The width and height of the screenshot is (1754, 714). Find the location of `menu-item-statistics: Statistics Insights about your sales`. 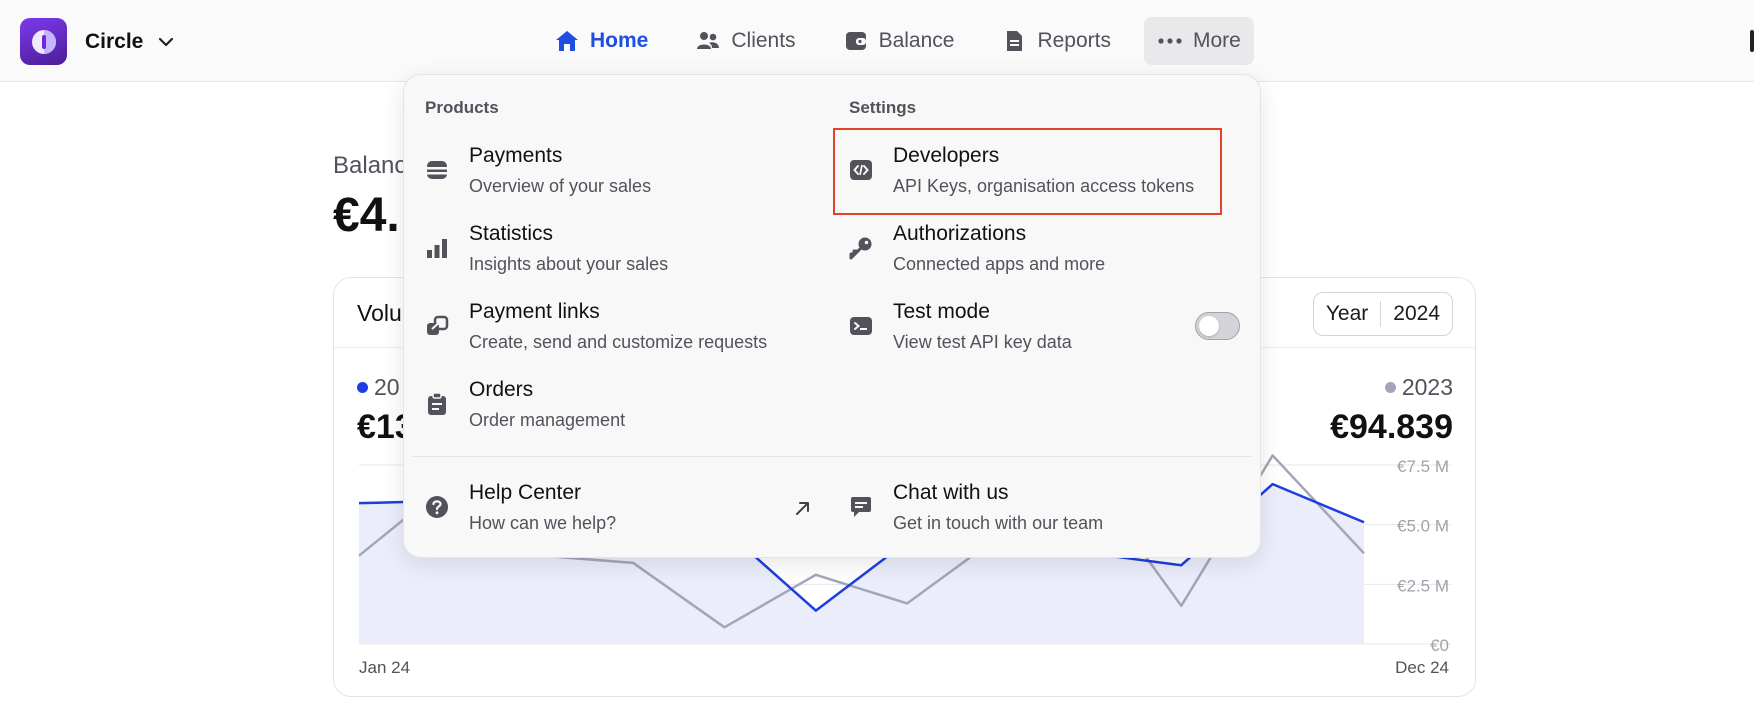

menu-item-statistics: Statistics Insights about your sales is located at coordinates (545, 248).